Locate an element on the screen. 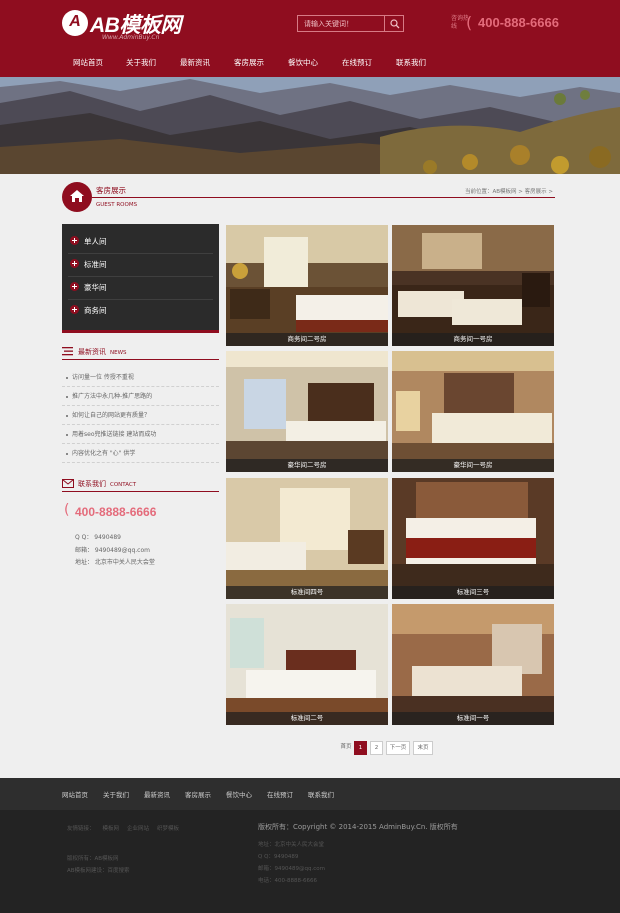 This screenshot has width=620, height=913. breadcrumb: 当前位置：AB模板网 > 客房展示 > is located at coordinates (509, 192).